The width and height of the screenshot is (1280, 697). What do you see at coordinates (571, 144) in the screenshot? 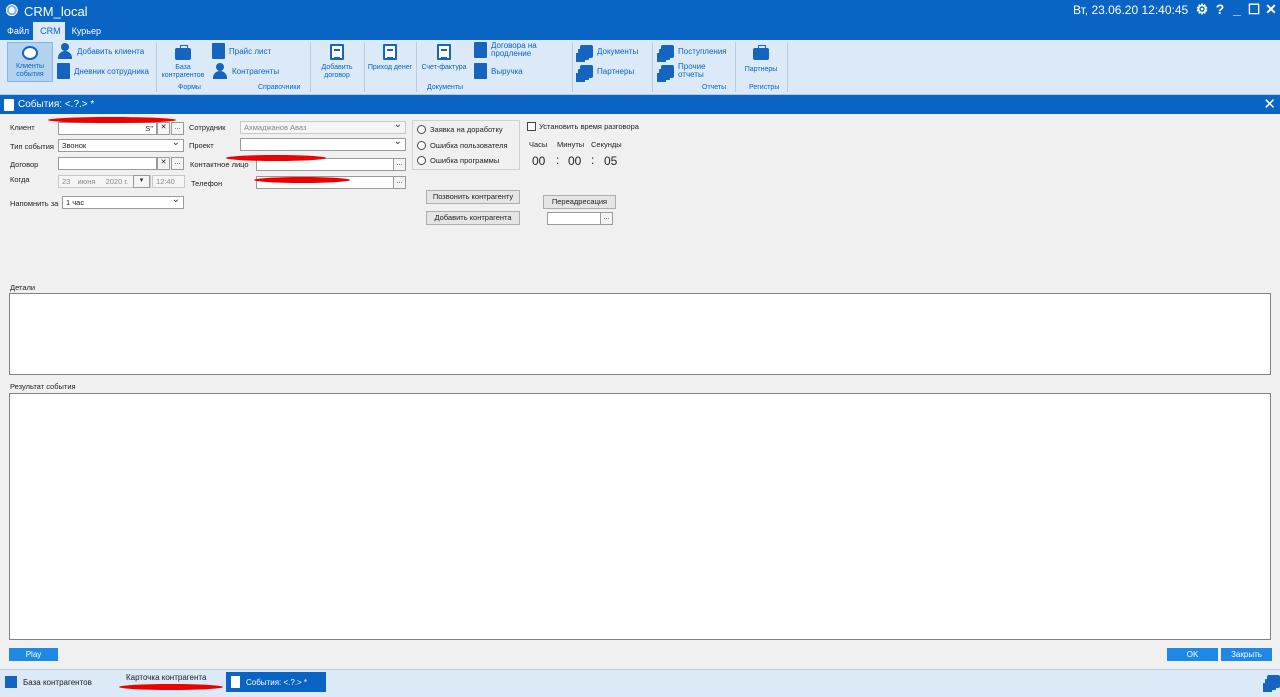
I see `minutes-label: Минуты` at bounding box center [571, 144].